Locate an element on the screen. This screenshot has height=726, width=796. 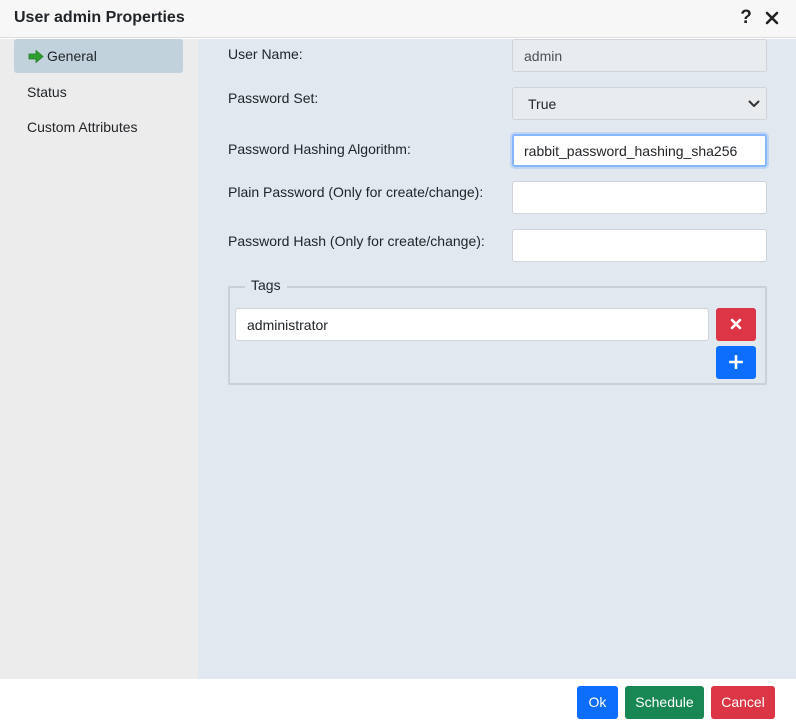
sidebar-item-label: Status is located at coordinates (47, 92).